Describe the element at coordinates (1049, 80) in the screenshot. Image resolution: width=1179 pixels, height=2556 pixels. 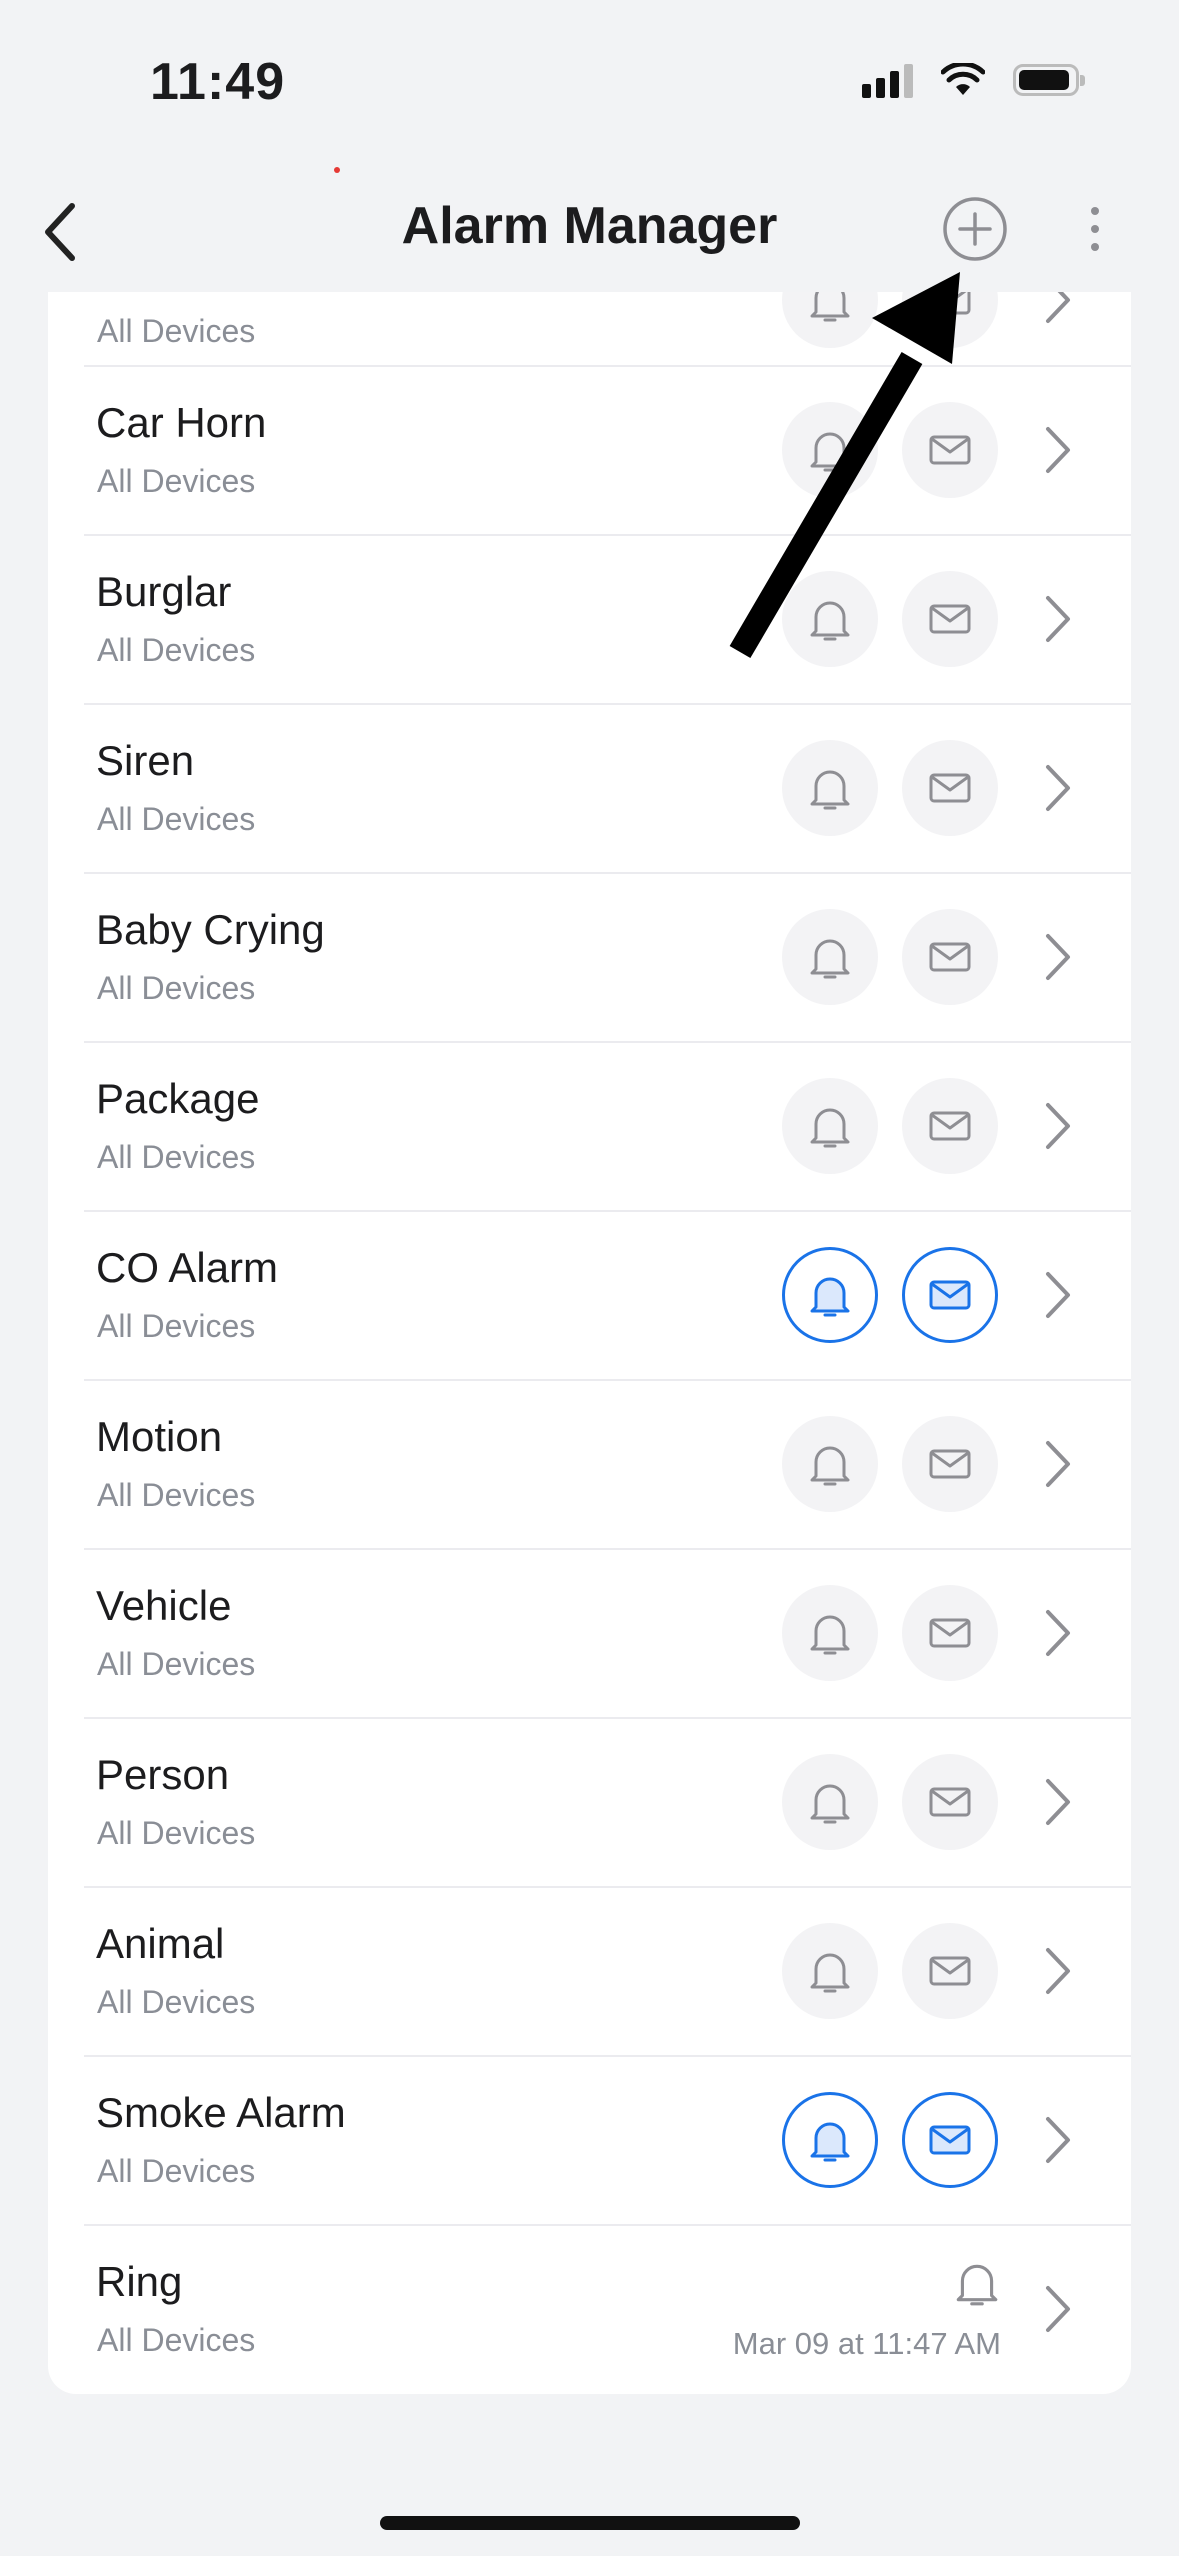
I see `battery-icon` at that location.